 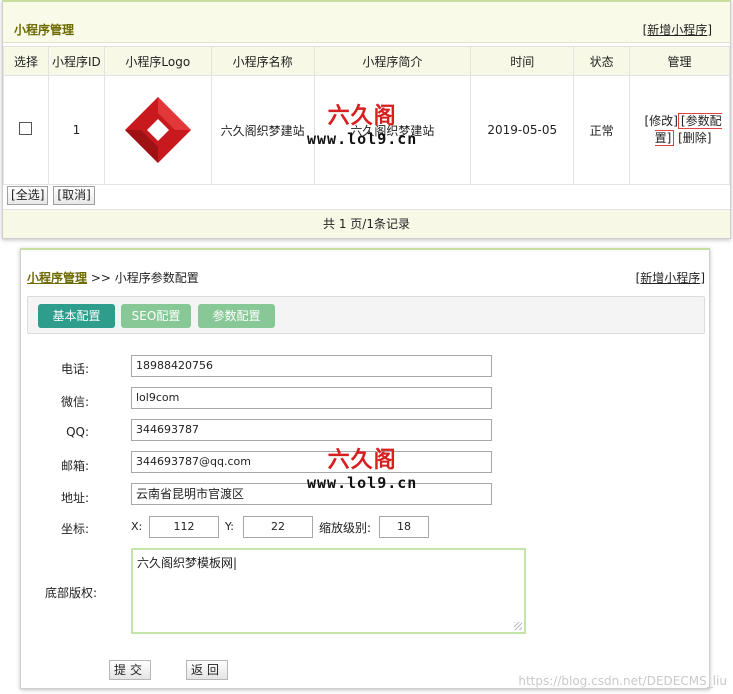 What do you see at coordinates (602, 61) in the screenshot?
I see `col-status: 状态` at bounding box center [602, 61].